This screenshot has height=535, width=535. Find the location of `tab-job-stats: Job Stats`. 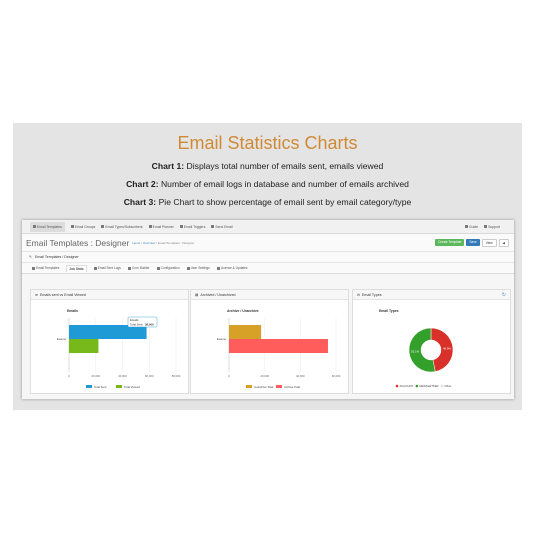

tab-job-stats: Job Stats is located at coordinates (76, 268).